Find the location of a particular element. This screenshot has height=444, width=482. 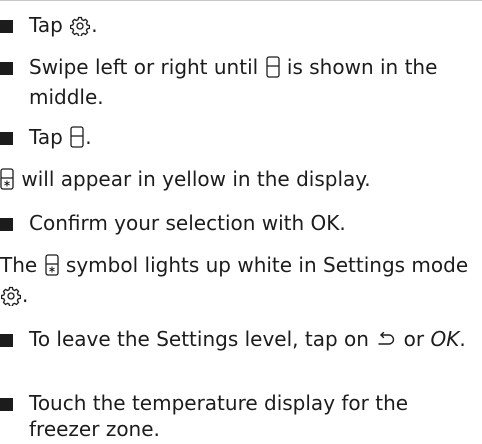

top-divider is located at coordinates (241, 0).